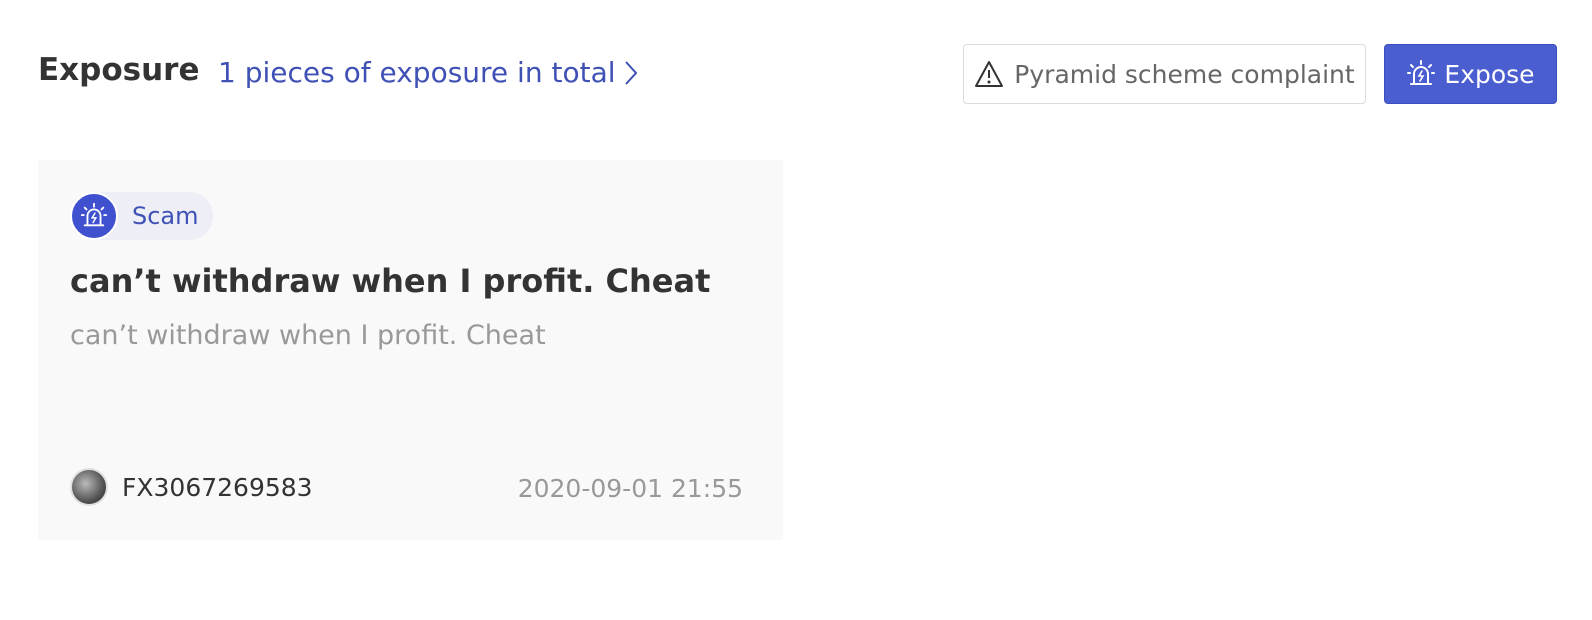 Image resolution: width=1592 pixels, height=620 pixels. I want to click on category-tag: Scam, so click(141, 216).